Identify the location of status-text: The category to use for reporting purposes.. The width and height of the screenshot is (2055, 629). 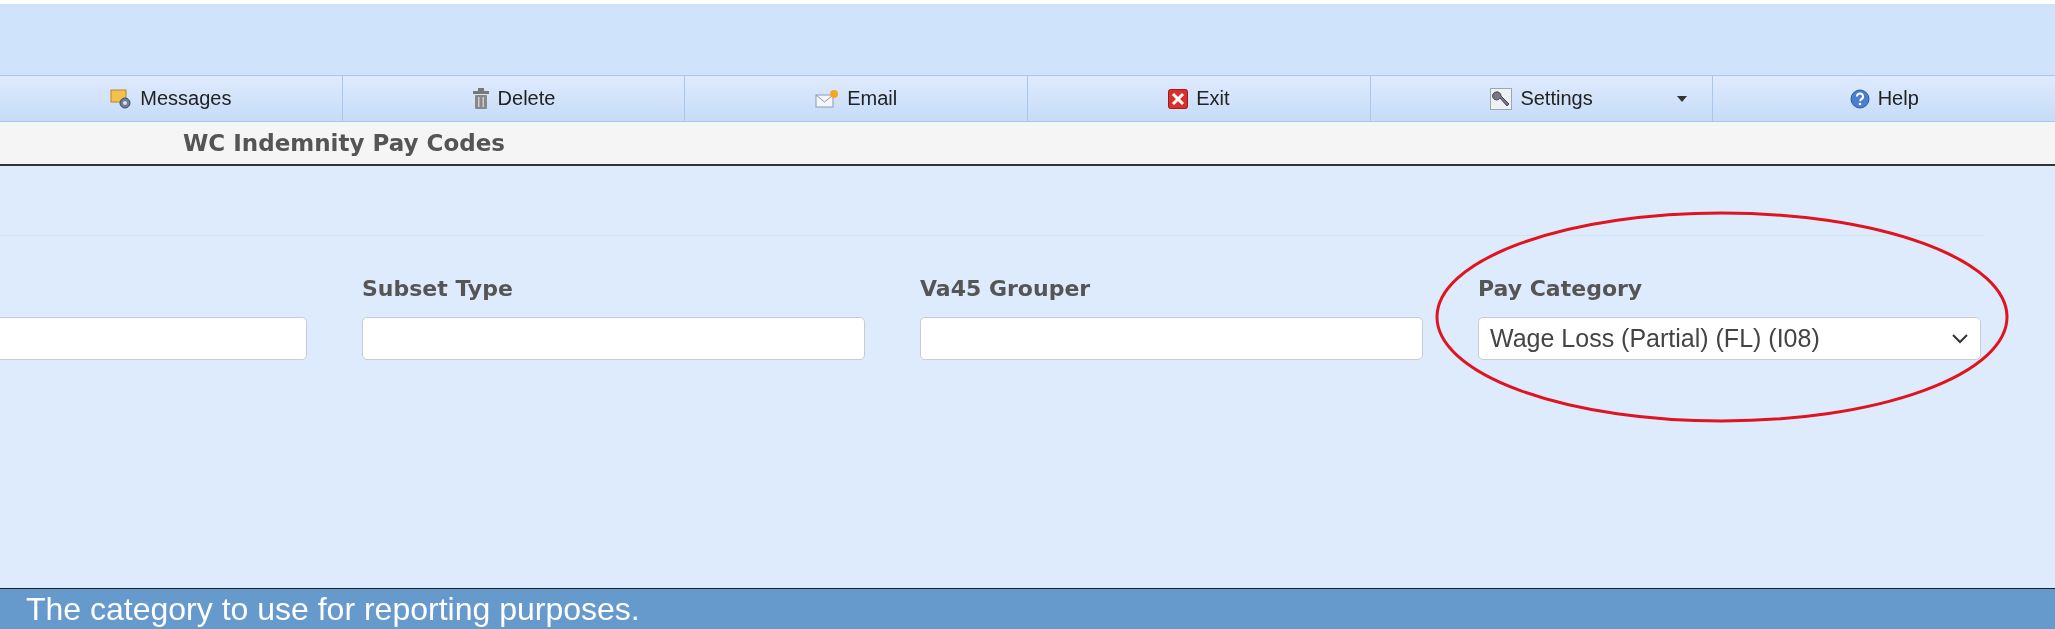
(333, 609).